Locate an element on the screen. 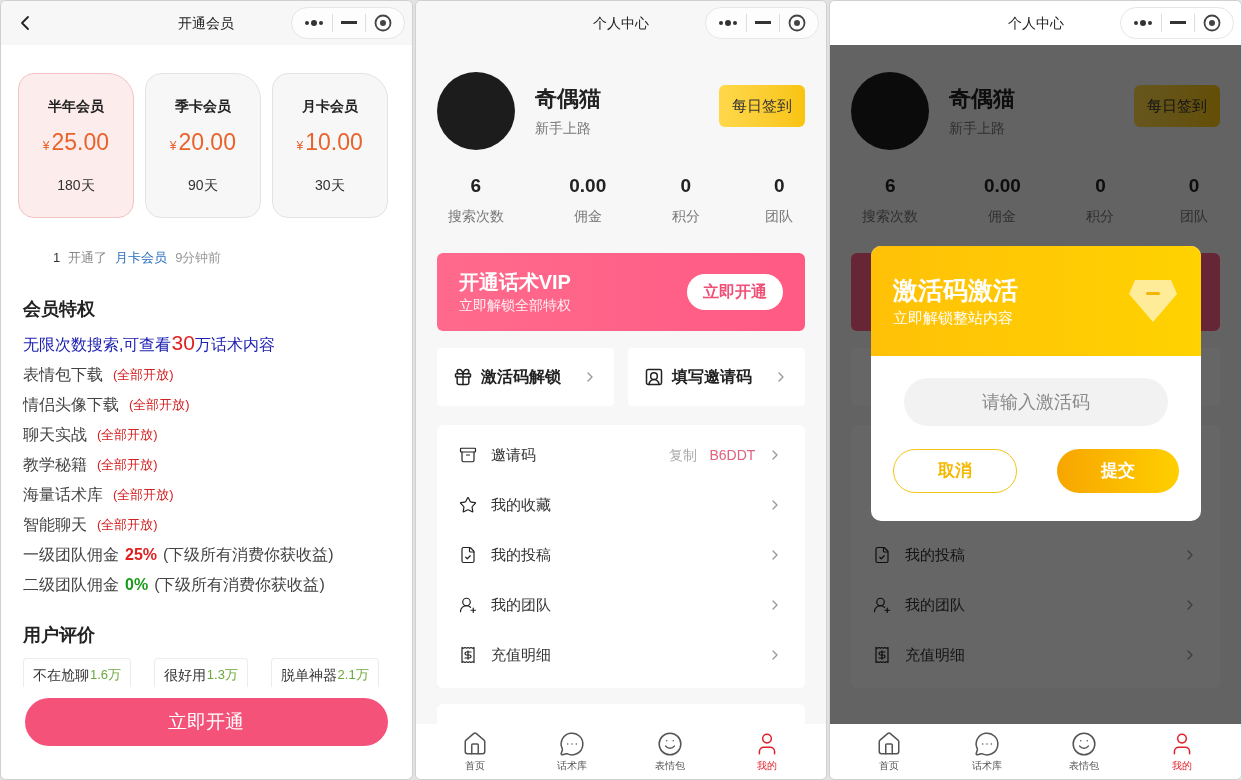  review-count: 2.1万 is located at coordinates (353, 675).